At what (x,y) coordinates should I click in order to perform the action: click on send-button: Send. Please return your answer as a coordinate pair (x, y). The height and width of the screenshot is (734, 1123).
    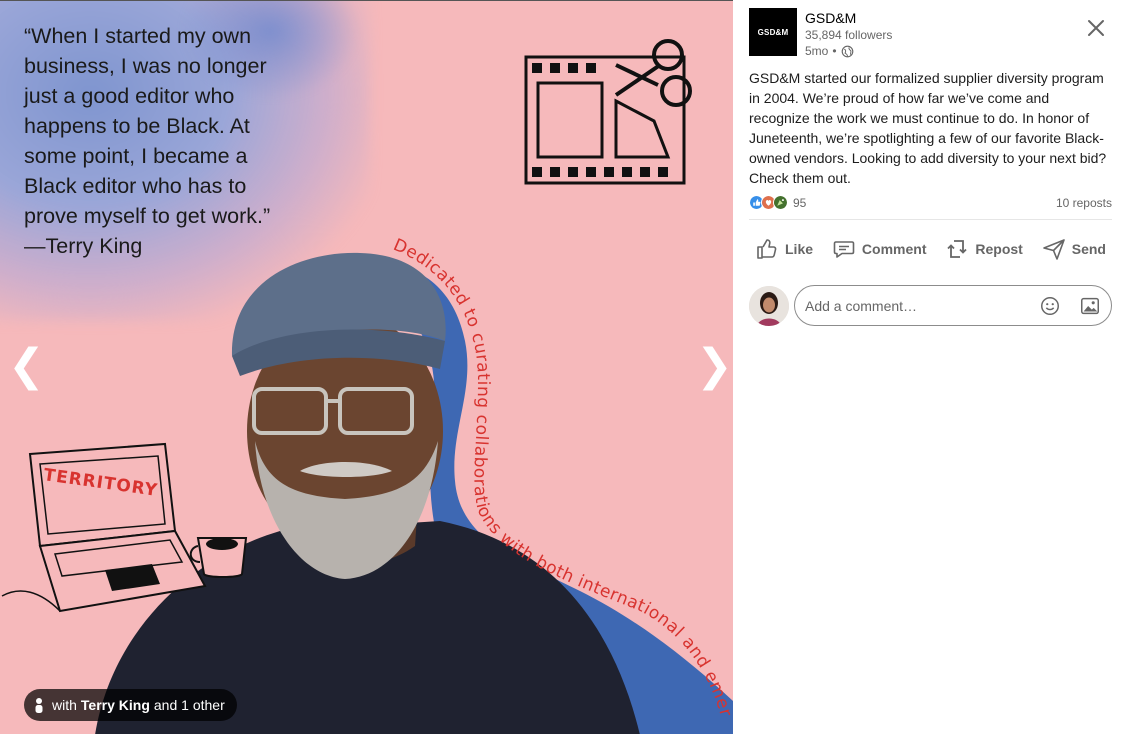
    Looking at the image, I should click on (1074, 249).